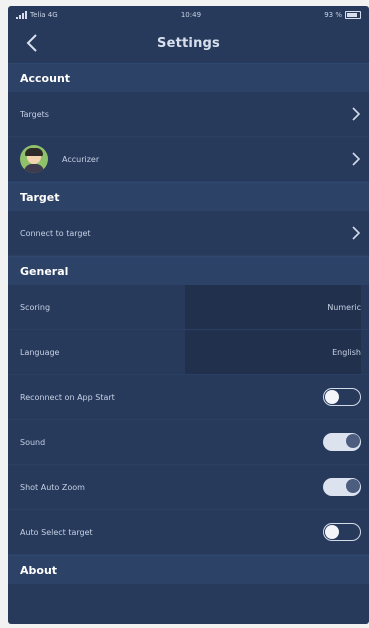  What do you see at coordinates (342, 397) in the screenshot?
I see `reconnect-toggle` at bounding box center [342, 397].